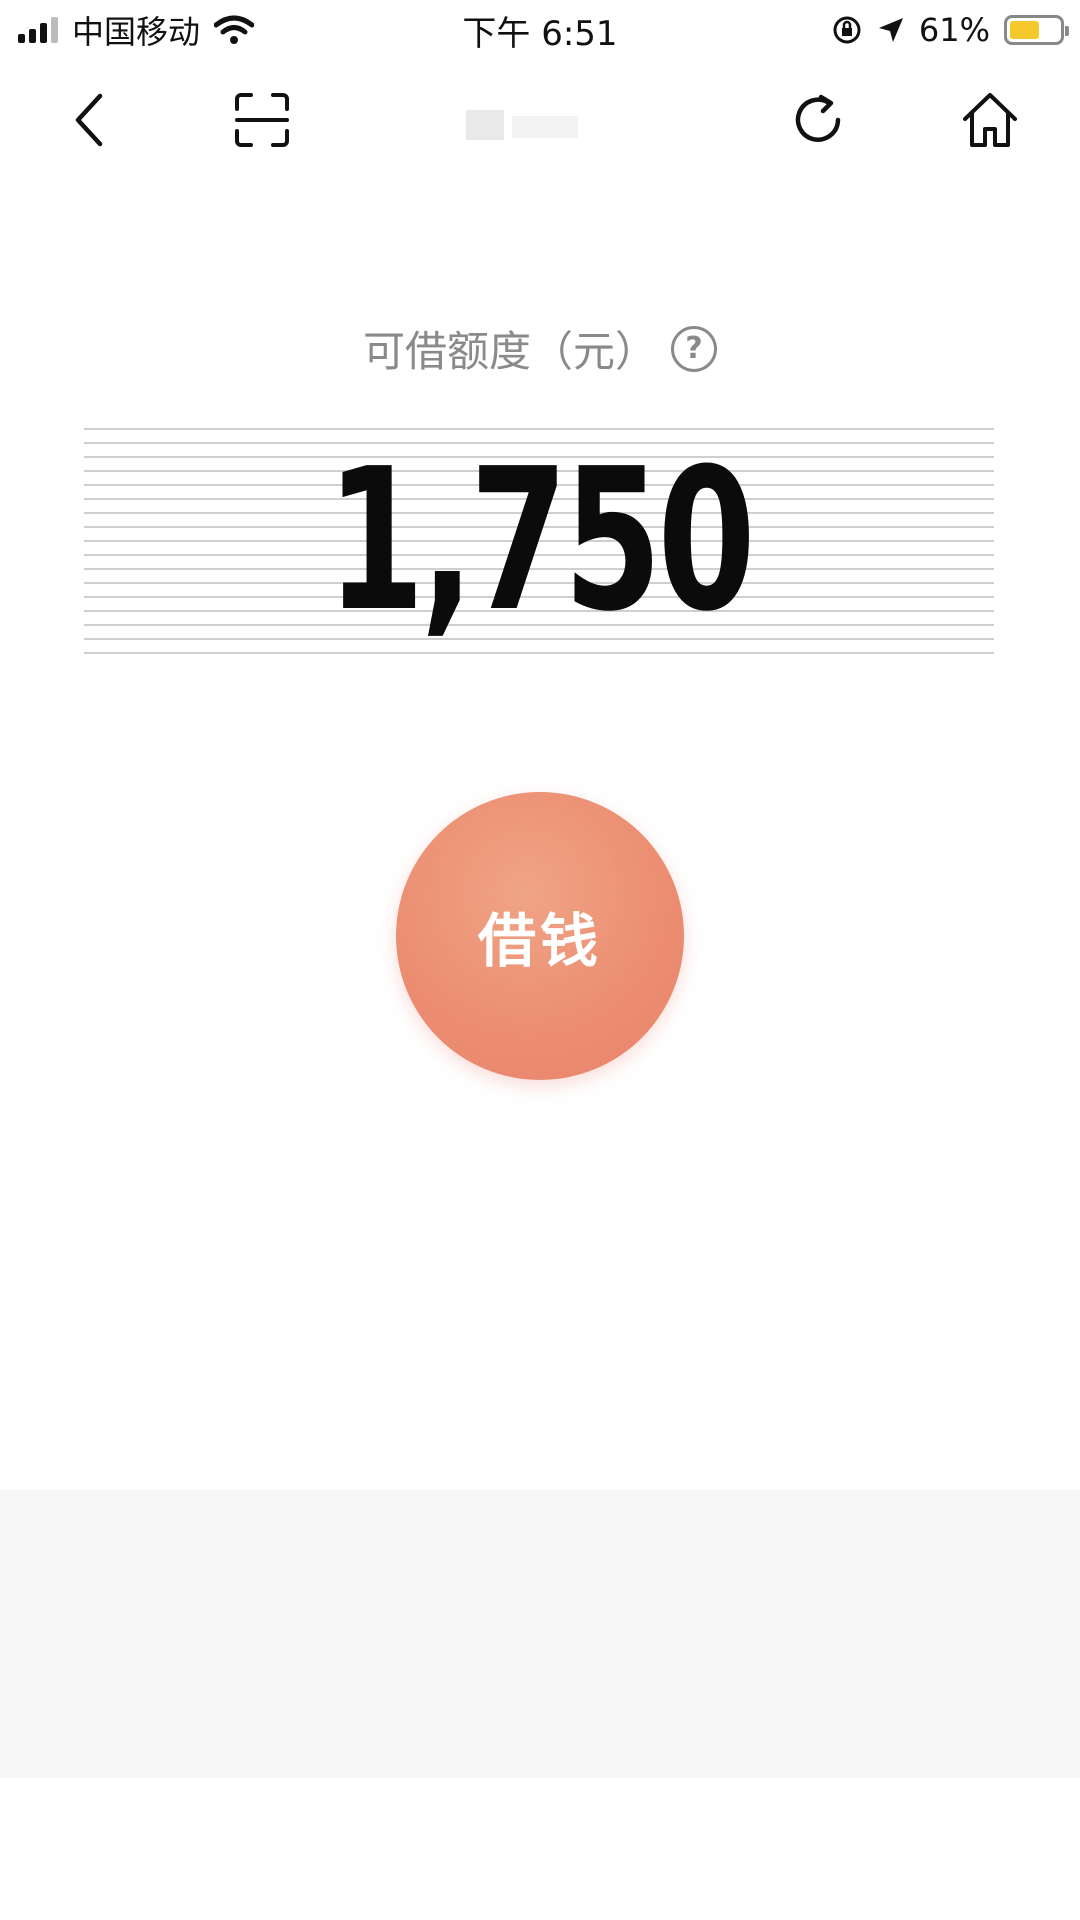 The height and width of the screenshot is (1920, 1080). I want to click on location-icon, so click(890, 30).